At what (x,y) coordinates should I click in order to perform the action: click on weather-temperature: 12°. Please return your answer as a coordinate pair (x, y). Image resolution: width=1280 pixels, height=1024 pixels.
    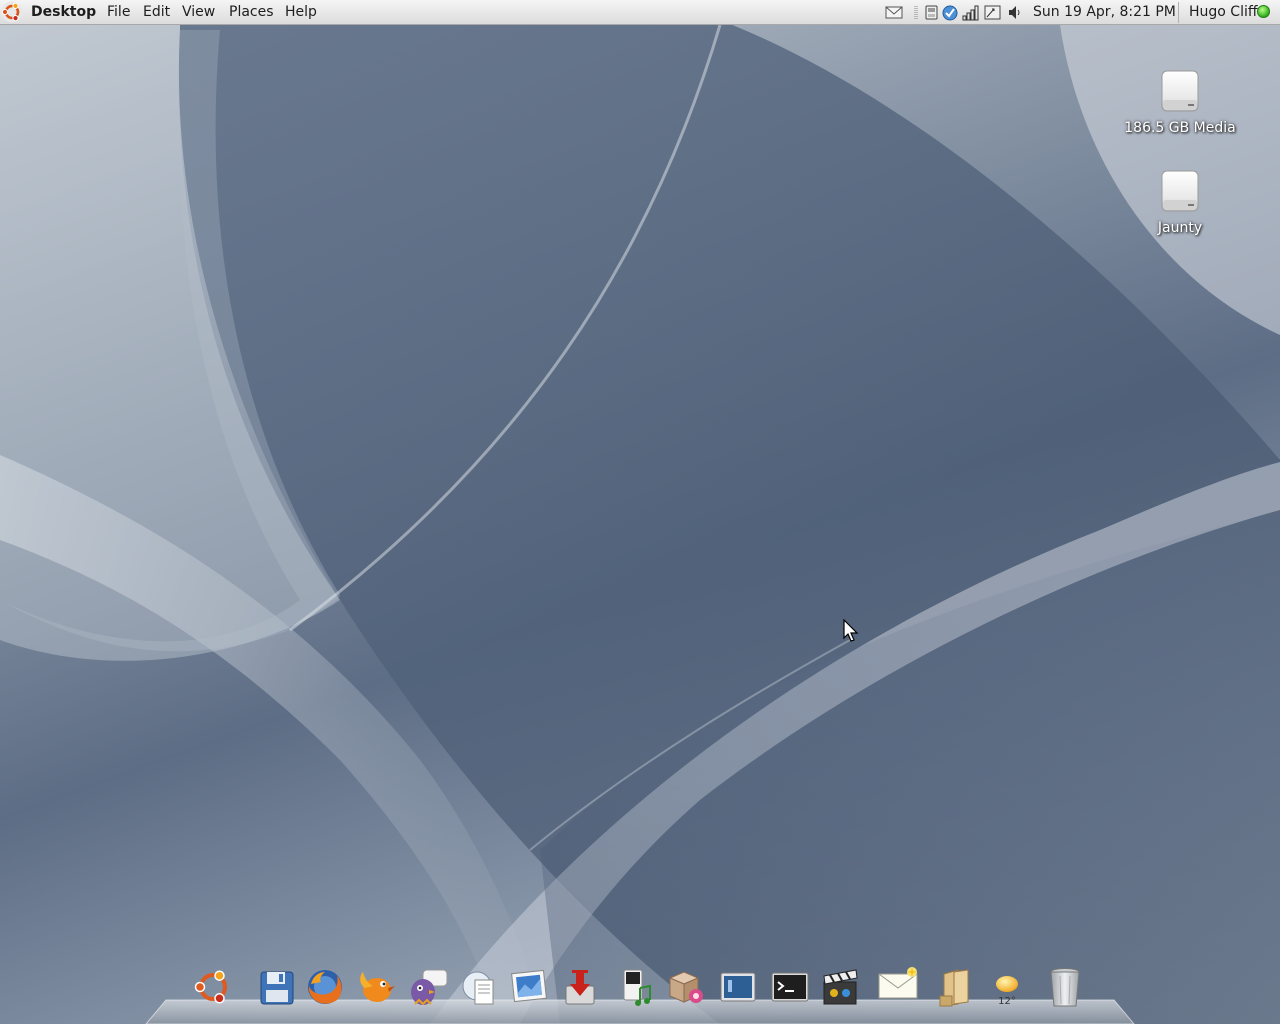
    Looking at the image, I should click on (1007, 1001).